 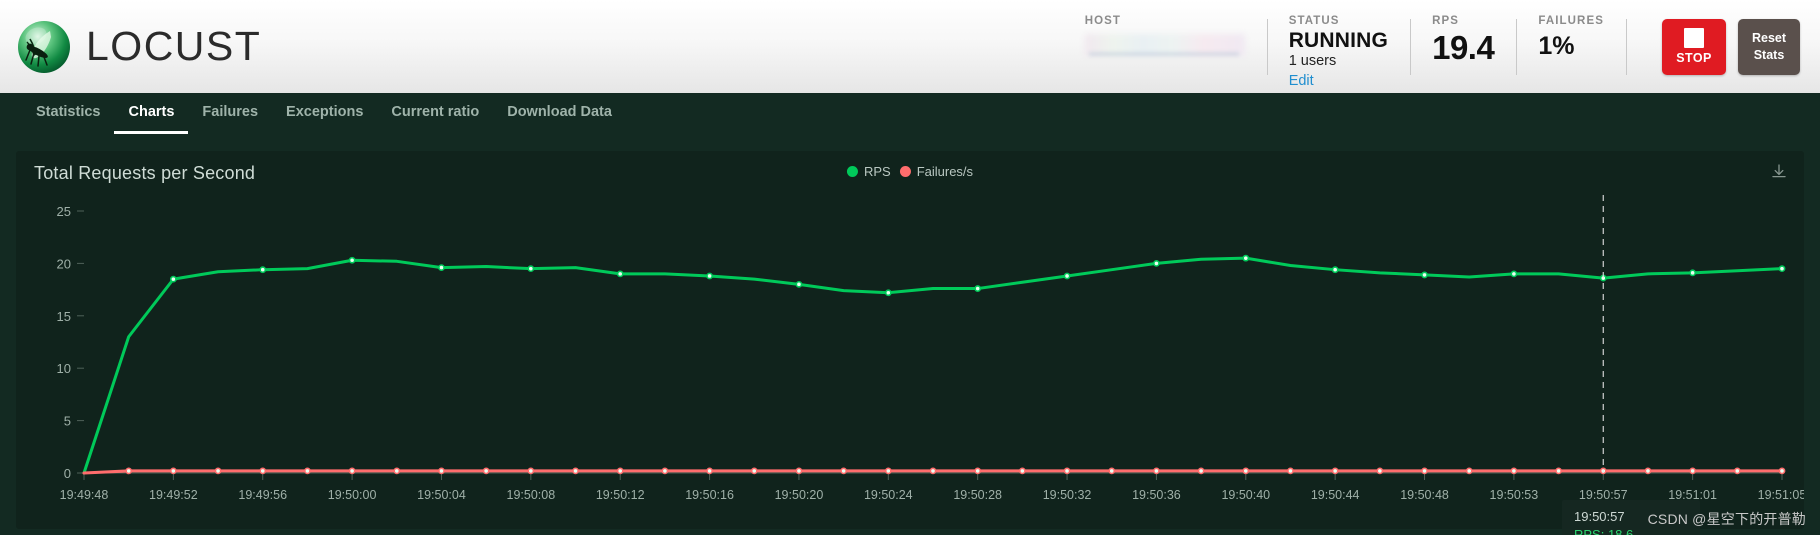 I want to click on svg-text: 19:50:08, so click(x=531, y=495).